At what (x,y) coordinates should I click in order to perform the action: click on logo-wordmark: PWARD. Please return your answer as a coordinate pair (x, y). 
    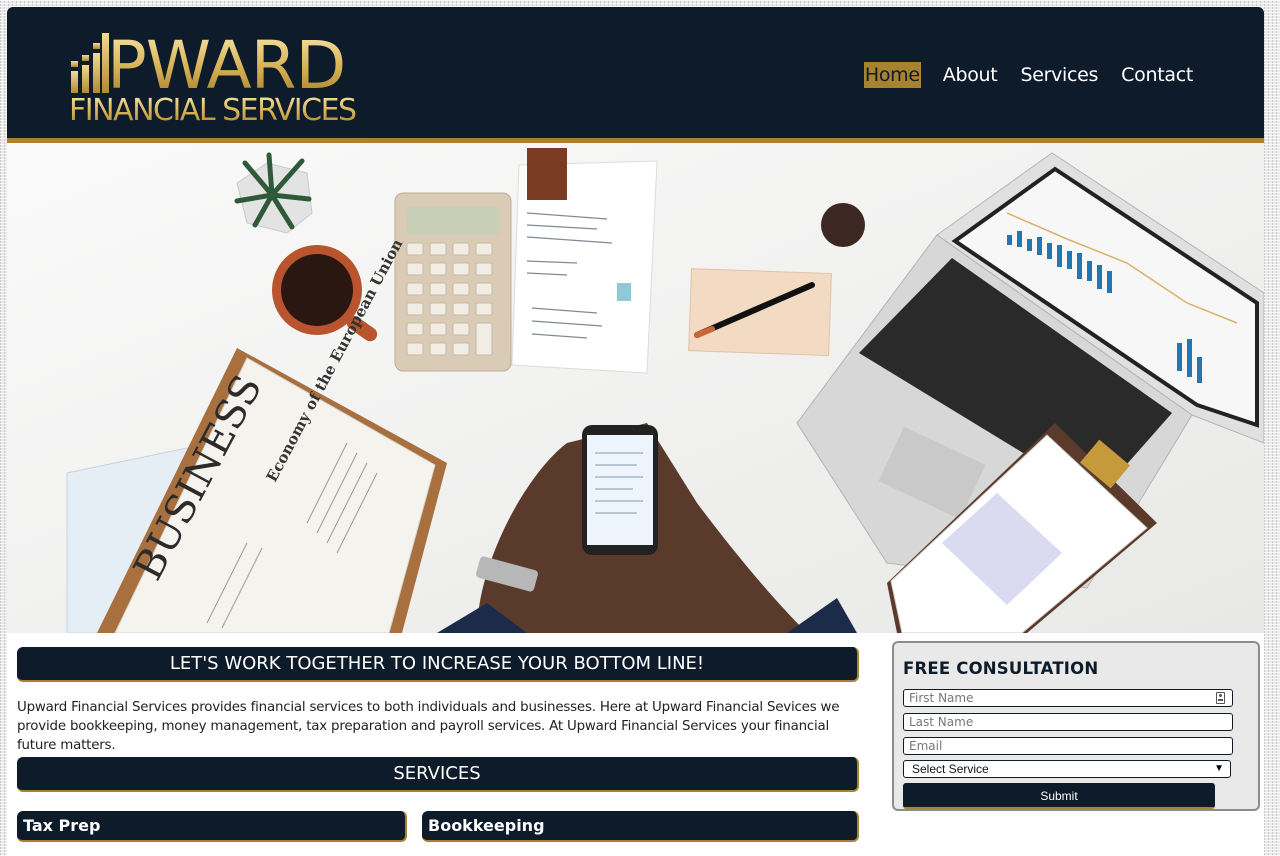
    Looking at the image, I should click on (226, 65).